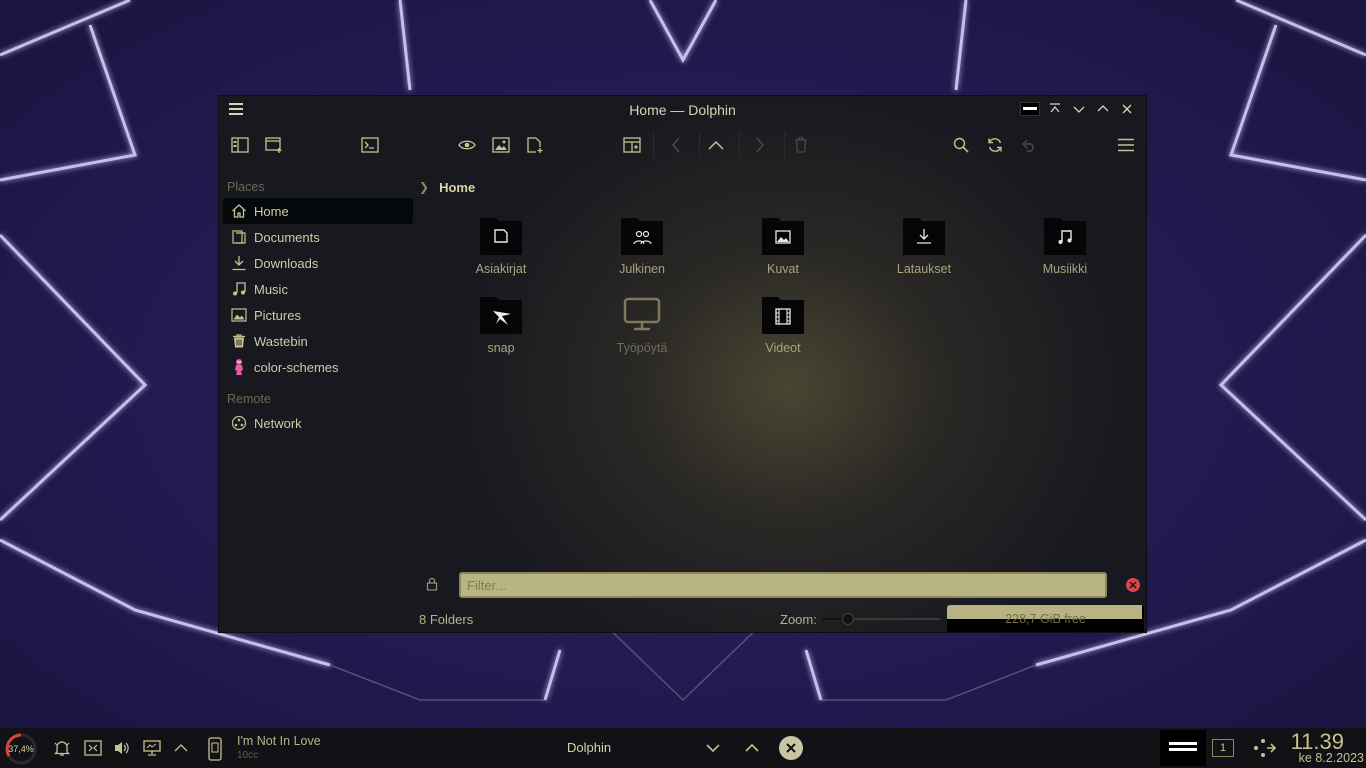 The width and height of the screenshot is (1366, 768). Describe the element at coordinates (501, 145) in the screenshot. I see `image-preview-icon` at that location.